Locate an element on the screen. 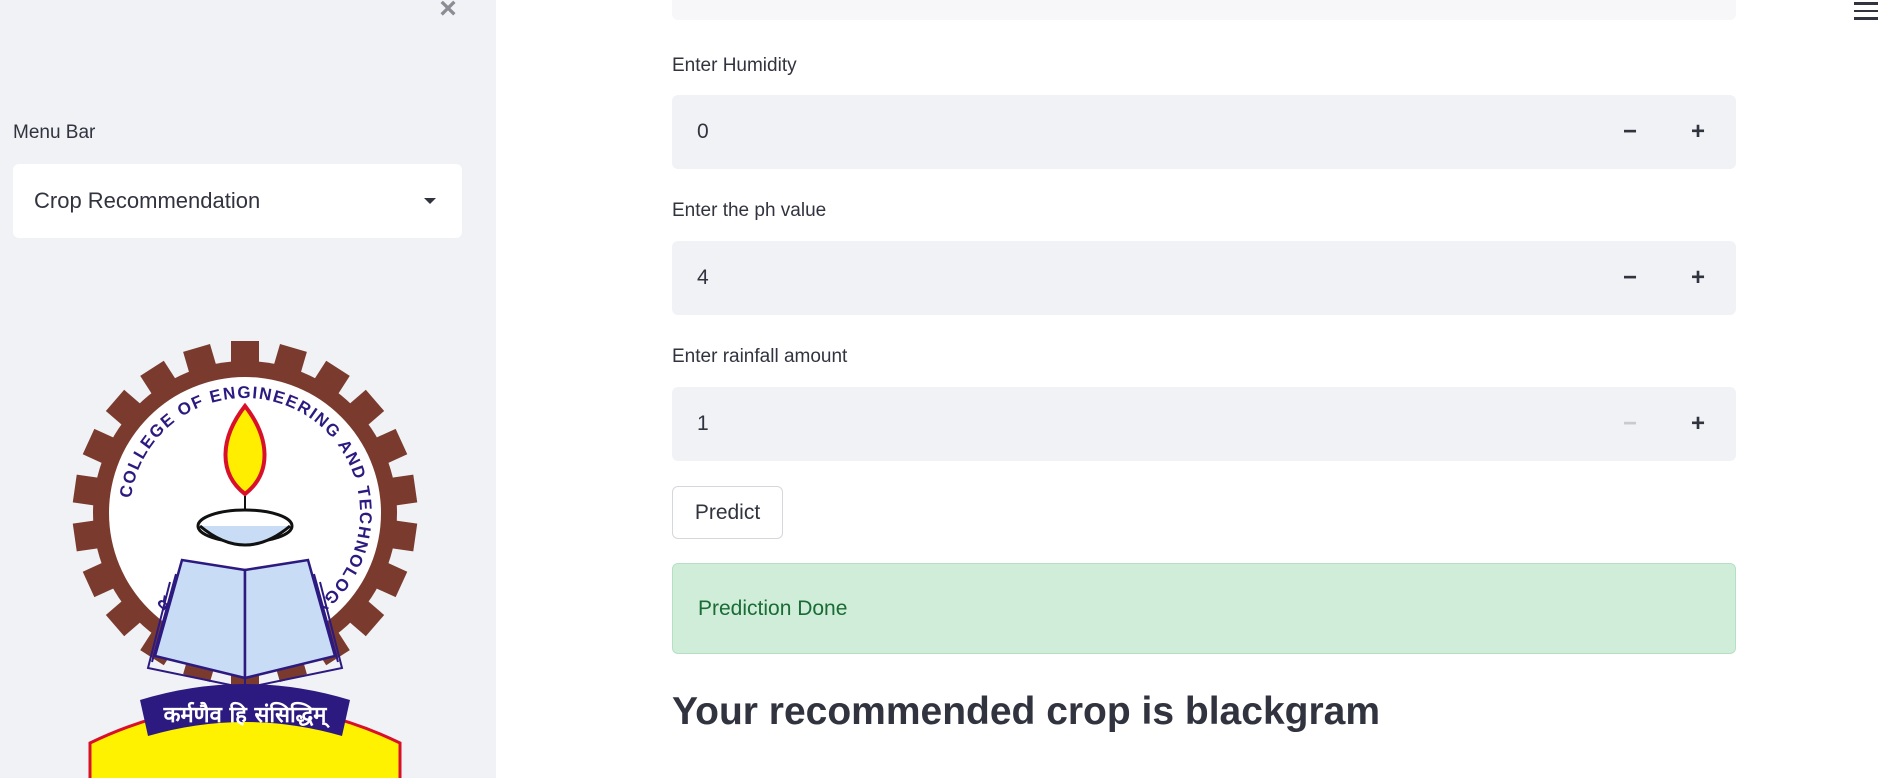  ph-input: 4 − + is located at coordinates (1204, 278).